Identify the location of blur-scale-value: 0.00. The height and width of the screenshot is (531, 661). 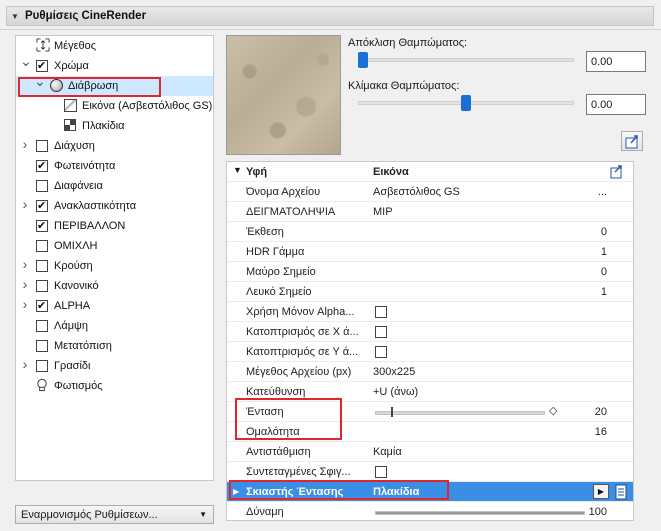
(602, 105).